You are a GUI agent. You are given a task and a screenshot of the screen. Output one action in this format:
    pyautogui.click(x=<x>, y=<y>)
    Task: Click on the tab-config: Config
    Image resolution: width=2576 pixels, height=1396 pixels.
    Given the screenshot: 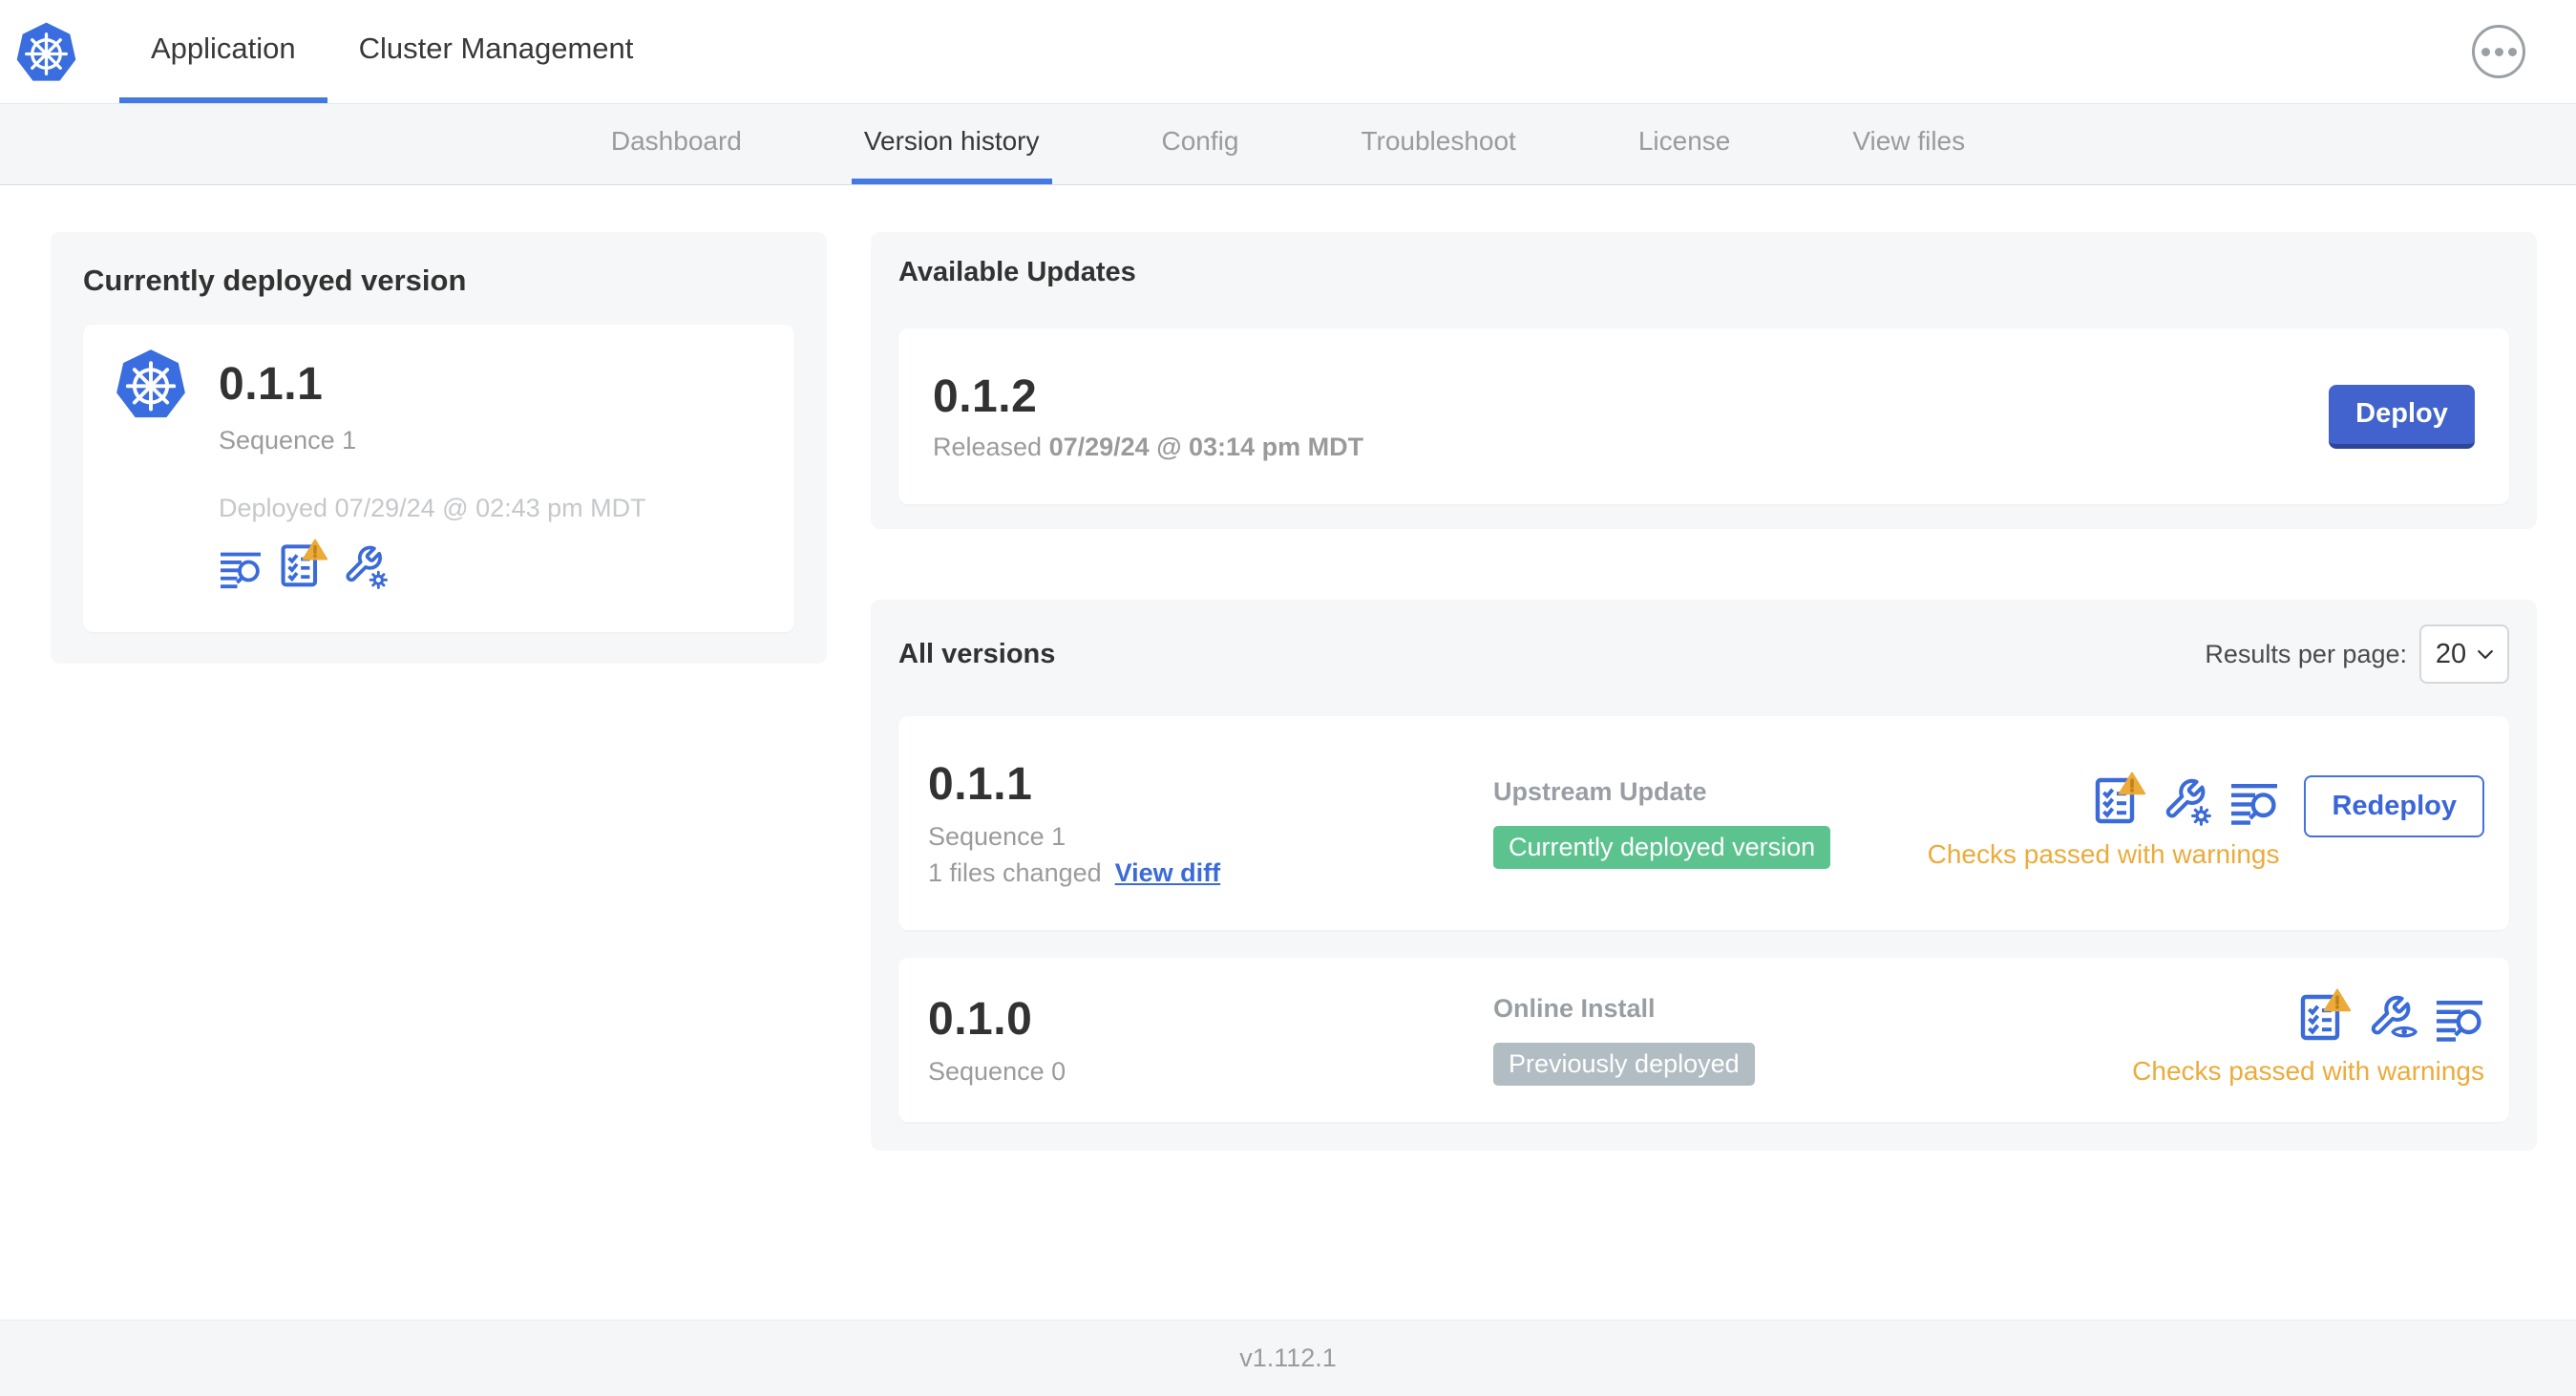 What is the action you would take?
    pyautogui.click(x=1201, y=144)
    